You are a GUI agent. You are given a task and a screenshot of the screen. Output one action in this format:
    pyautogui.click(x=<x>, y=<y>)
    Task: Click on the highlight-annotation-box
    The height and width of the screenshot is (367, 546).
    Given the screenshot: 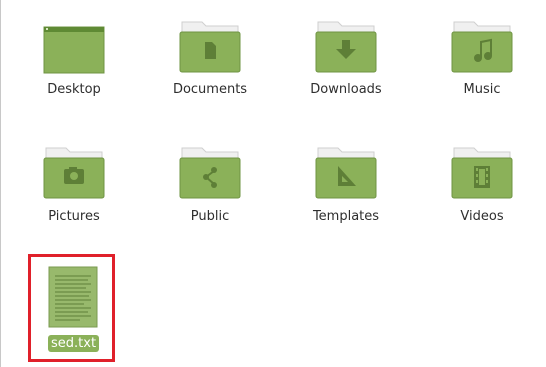 What is the action you would take?
    pyautogui.click(x=71, y=308)
    